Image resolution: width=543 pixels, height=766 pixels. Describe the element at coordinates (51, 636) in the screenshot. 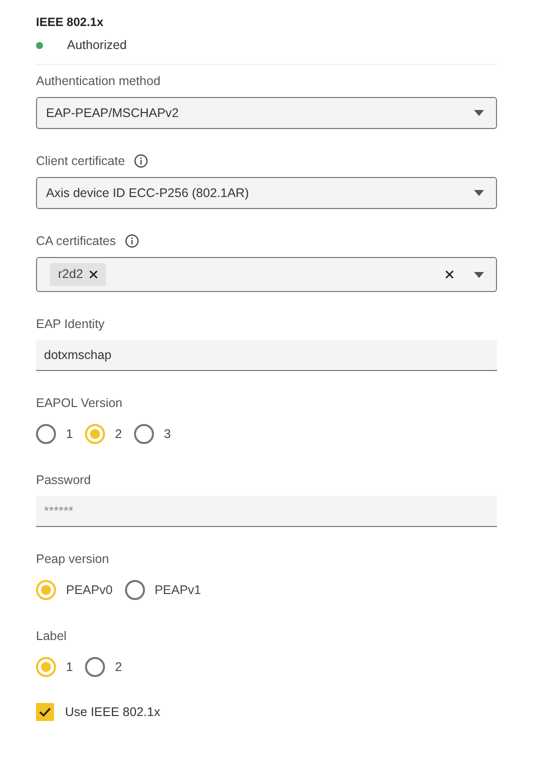

I see `field-label: Label` at that location.